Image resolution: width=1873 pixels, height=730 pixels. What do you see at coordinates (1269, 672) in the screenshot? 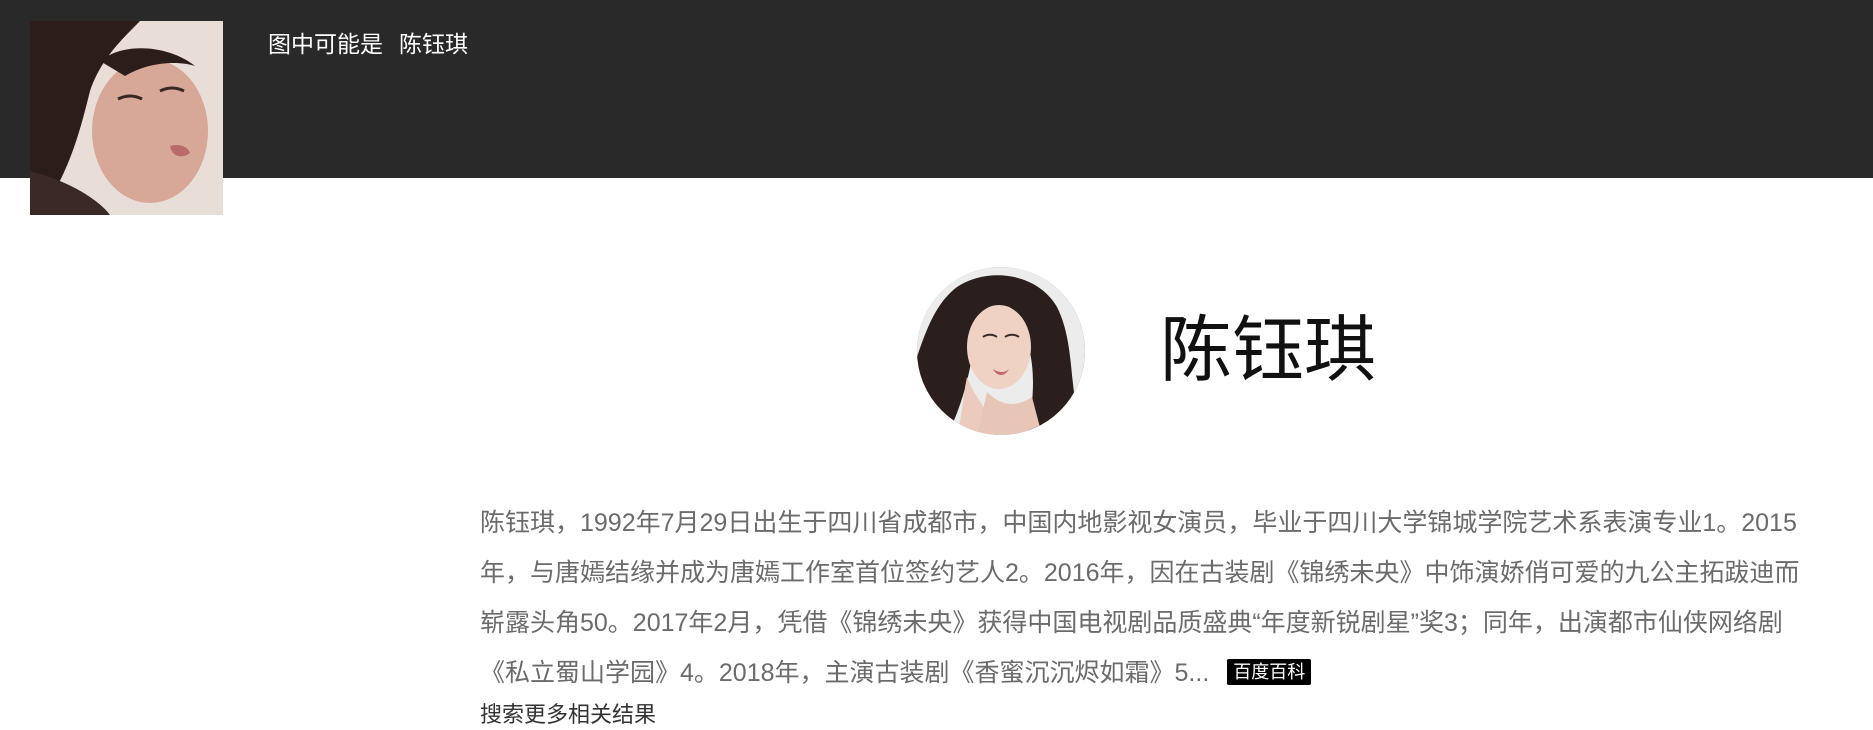
I see `source-badge: 百度百科` at bounding box center [1269, 672].